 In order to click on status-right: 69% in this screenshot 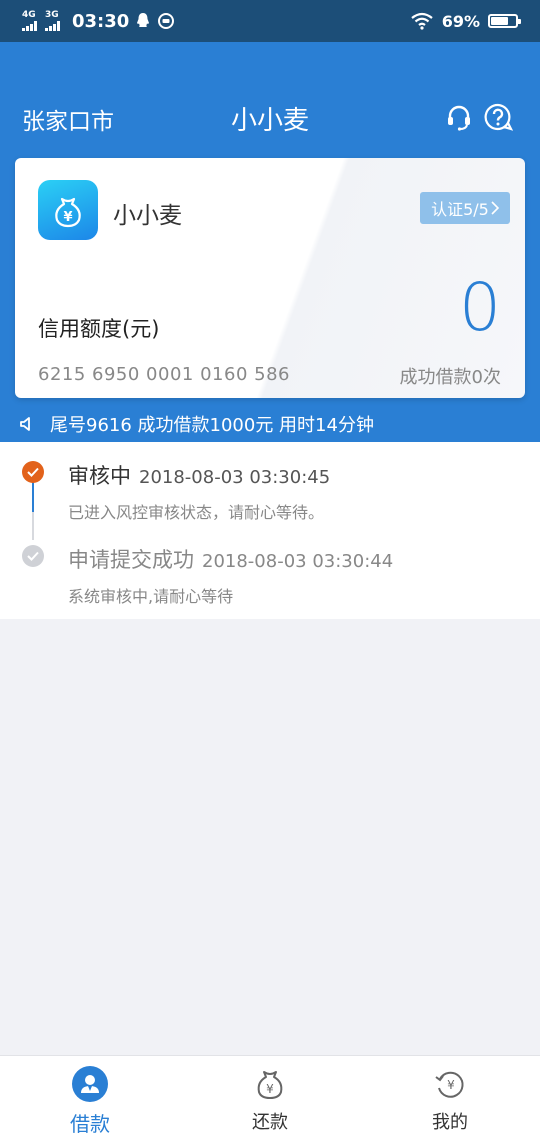, I will do `click(465, 21)`.